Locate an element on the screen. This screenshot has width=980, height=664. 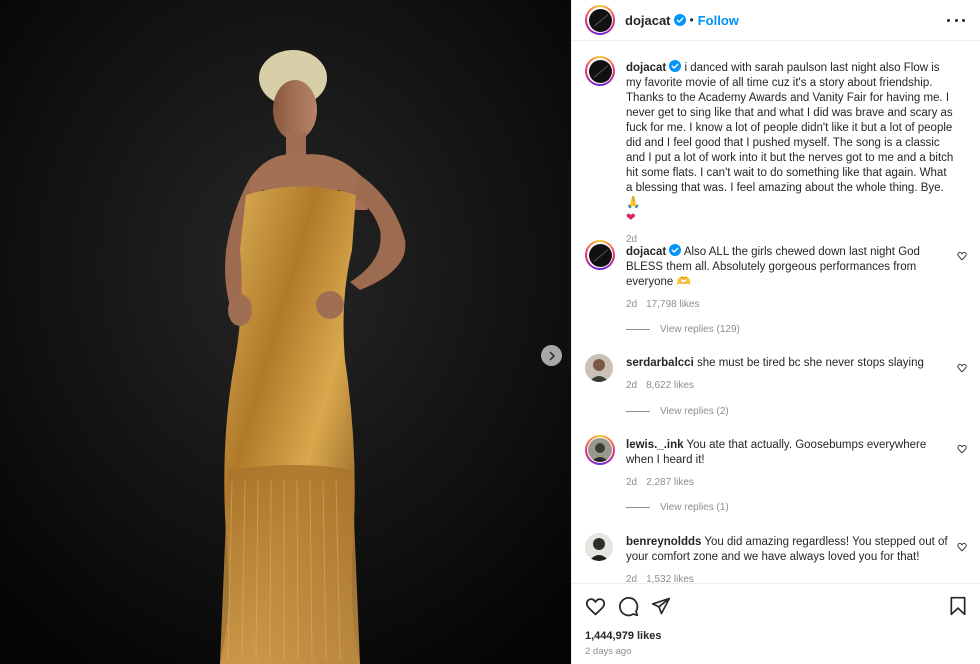
comment-likes: 1,532 likes is located at coordinates (670, 578).